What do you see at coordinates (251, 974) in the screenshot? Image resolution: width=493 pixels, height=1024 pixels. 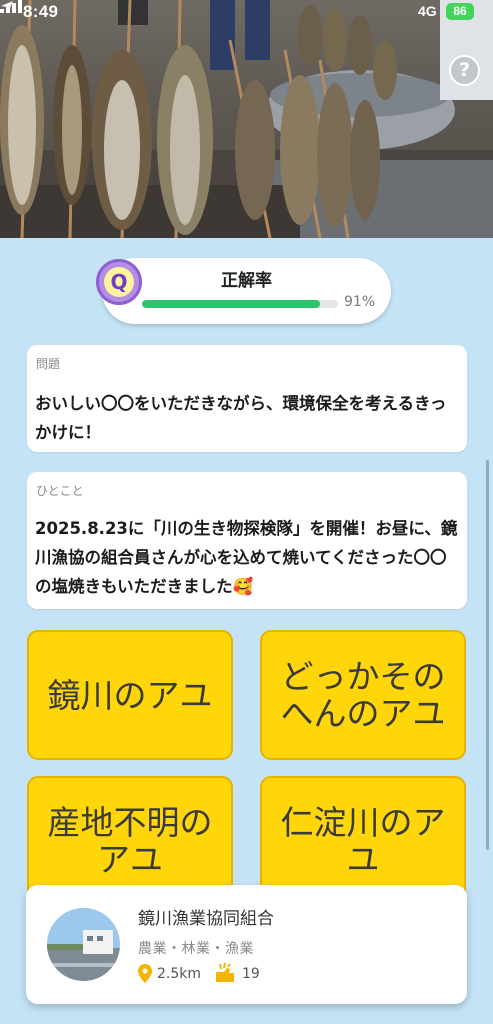 I see `organization-clap-count: 19` at bounding box center [251, 974].